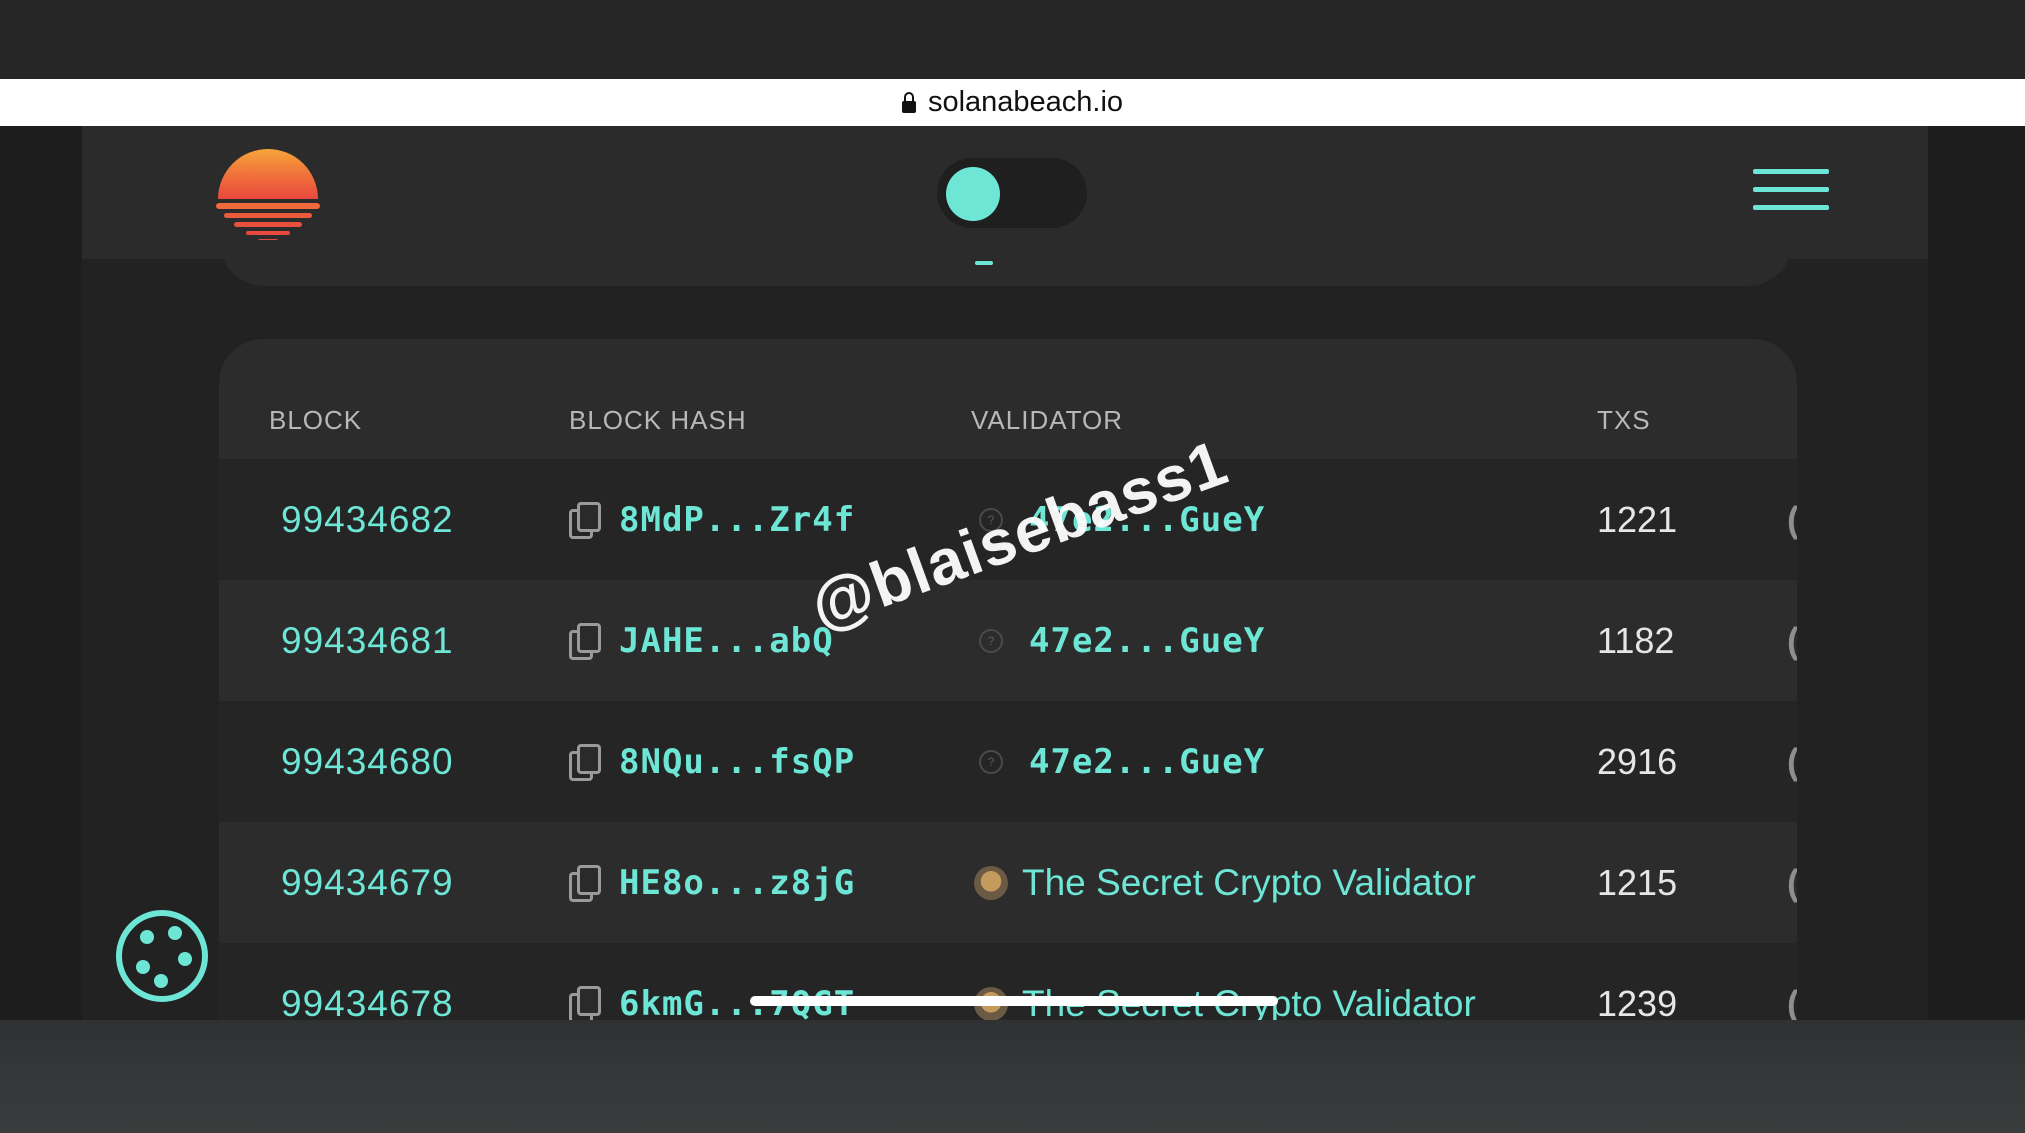 The height and width of the screenshot is (1133, 2025). Describe the element at coordinates (1791, 191) in the screenshot. I see `hamburger-menu-icon` at that location.